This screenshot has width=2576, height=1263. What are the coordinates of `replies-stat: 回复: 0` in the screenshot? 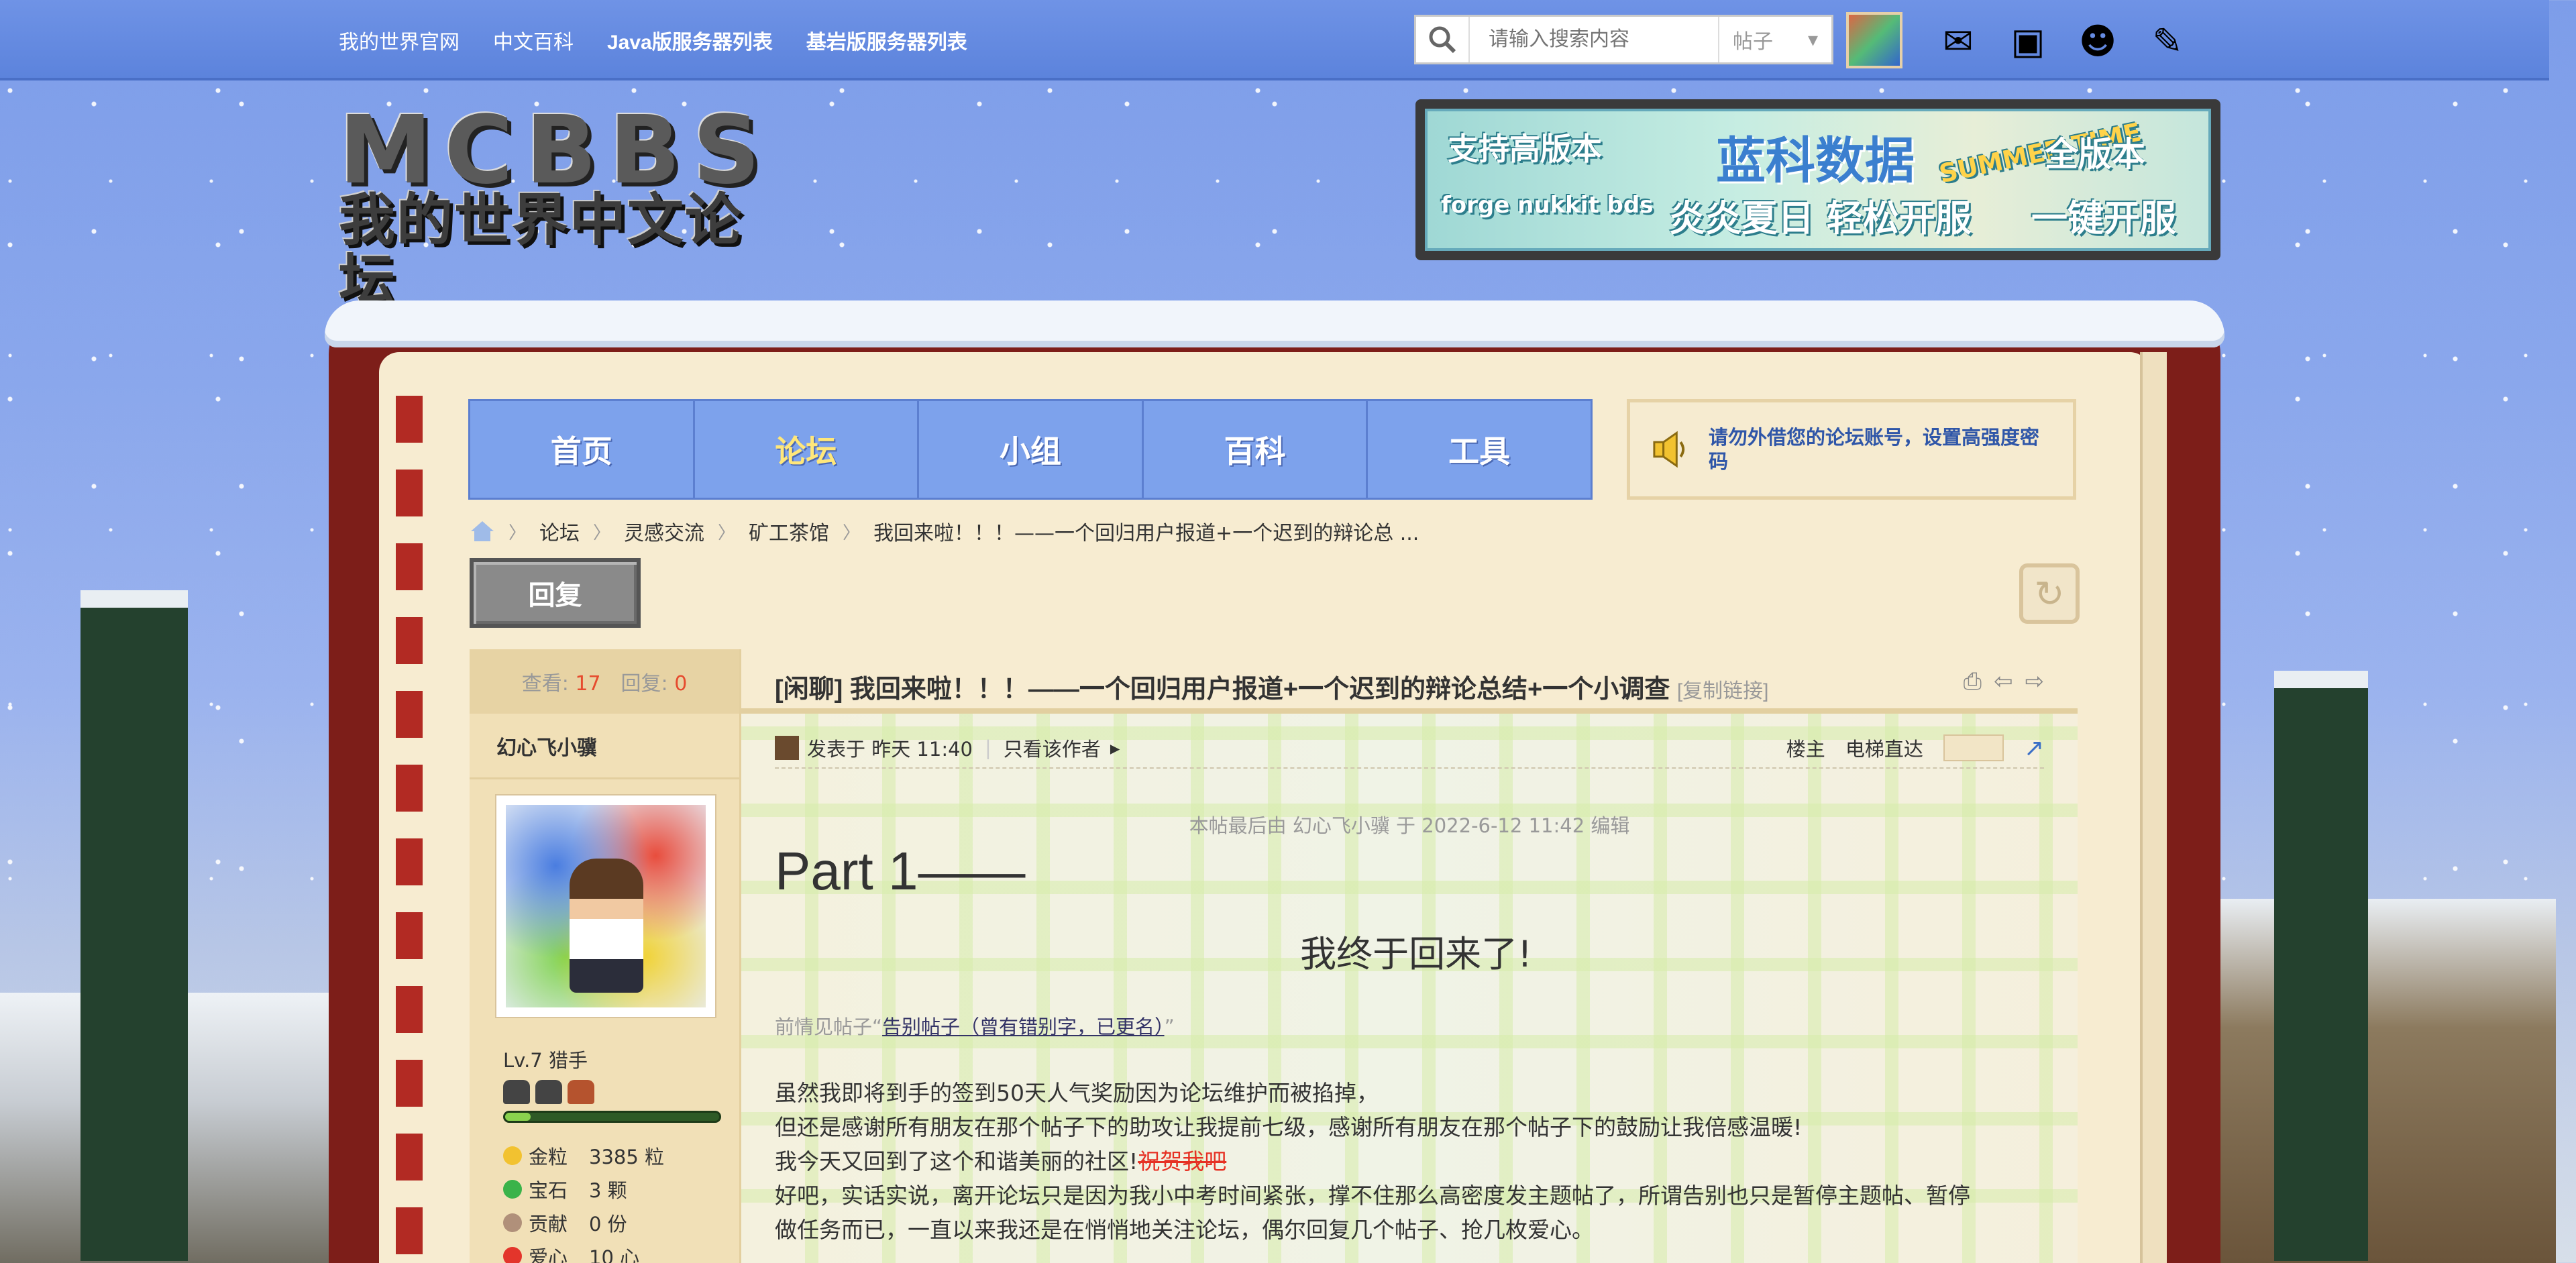 It's located at (654, 684).